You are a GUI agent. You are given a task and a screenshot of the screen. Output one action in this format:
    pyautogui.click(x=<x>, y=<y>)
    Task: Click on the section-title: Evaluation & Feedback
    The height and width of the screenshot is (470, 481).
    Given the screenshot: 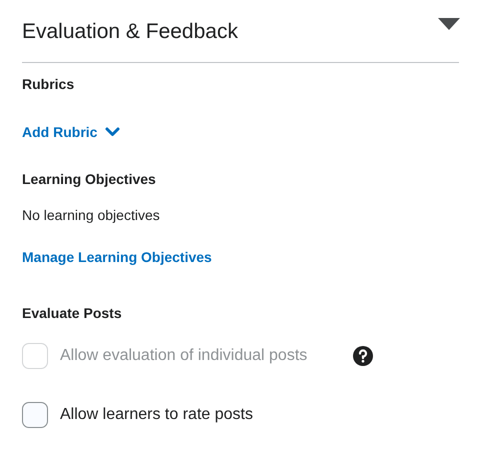 What is the action you would take?
    pyautogui.click(x=130, y=31)
    